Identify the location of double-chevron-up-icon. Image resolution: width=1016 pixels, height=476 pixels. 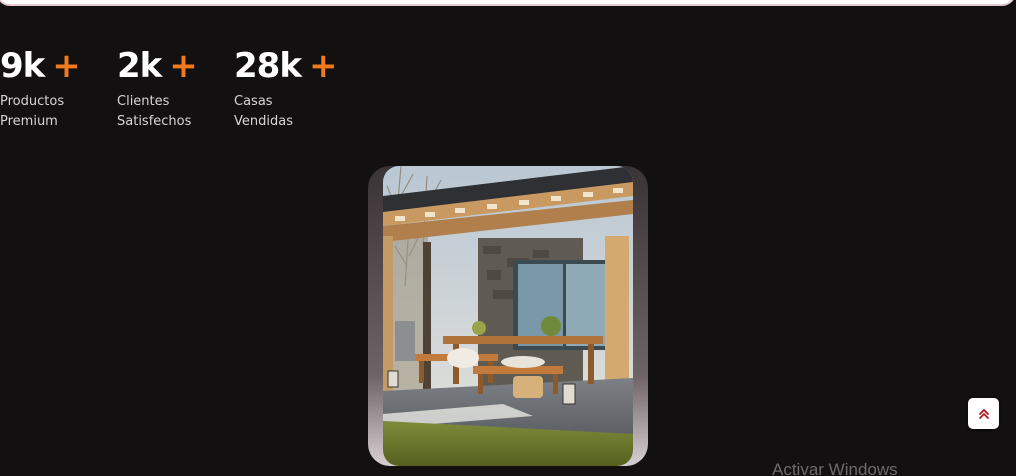
(983, 413).